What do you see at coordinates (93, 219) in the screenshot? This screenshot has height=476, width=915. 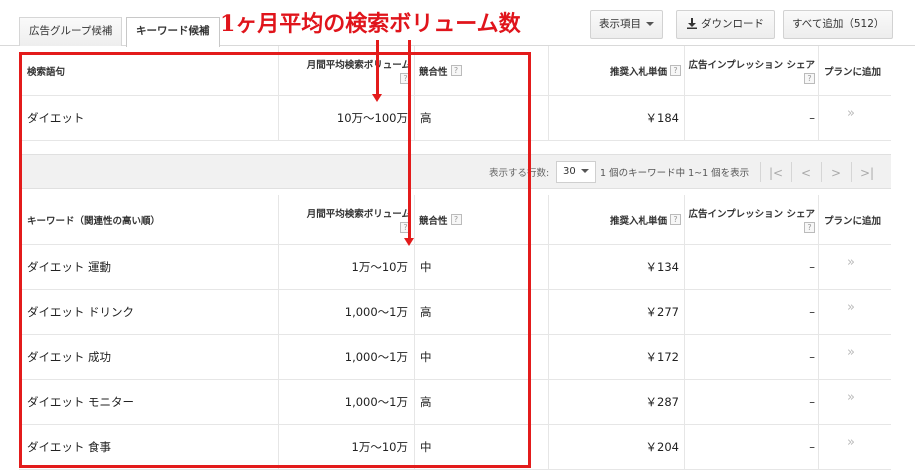 I see `header-keyword: キーワード（関連性の高い順）` at bounding box center [93, 219].